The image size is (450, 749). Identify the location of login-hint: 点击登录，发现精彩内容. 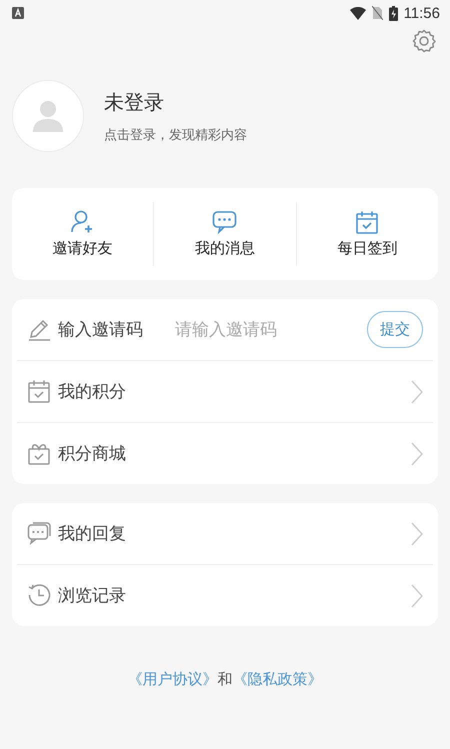
(175, 135).